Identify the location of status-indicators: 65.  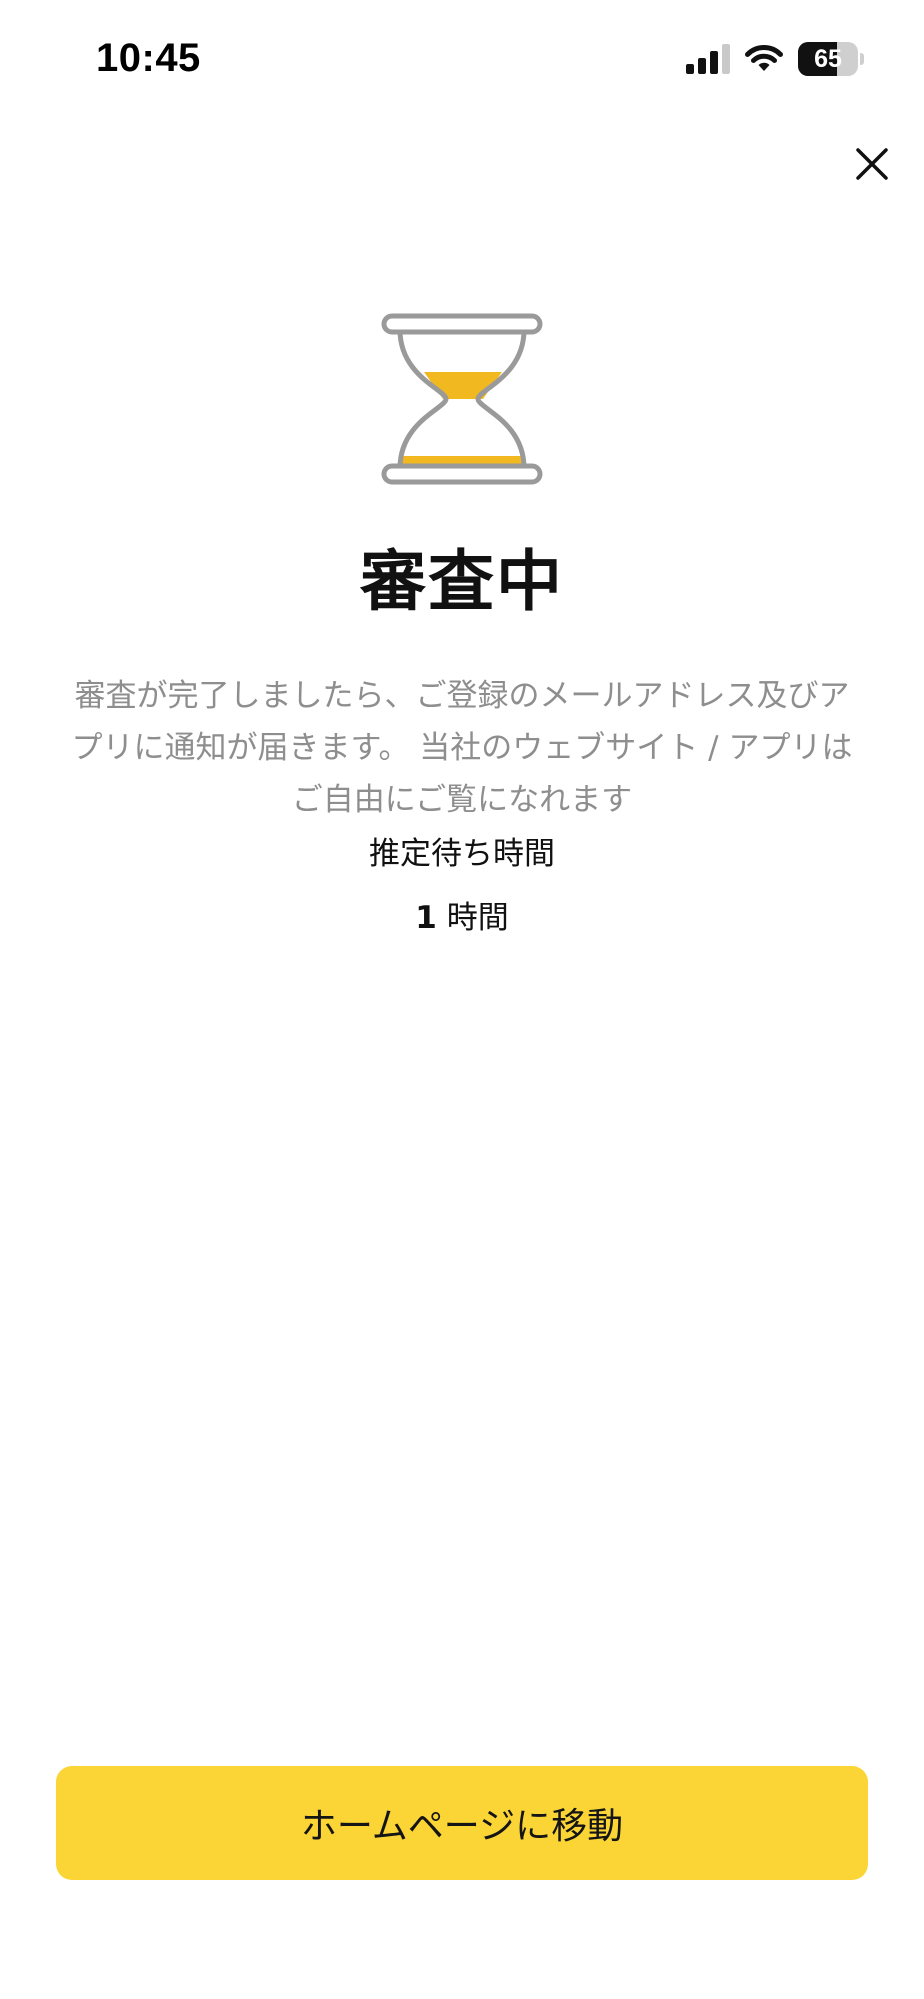
(775, 59).